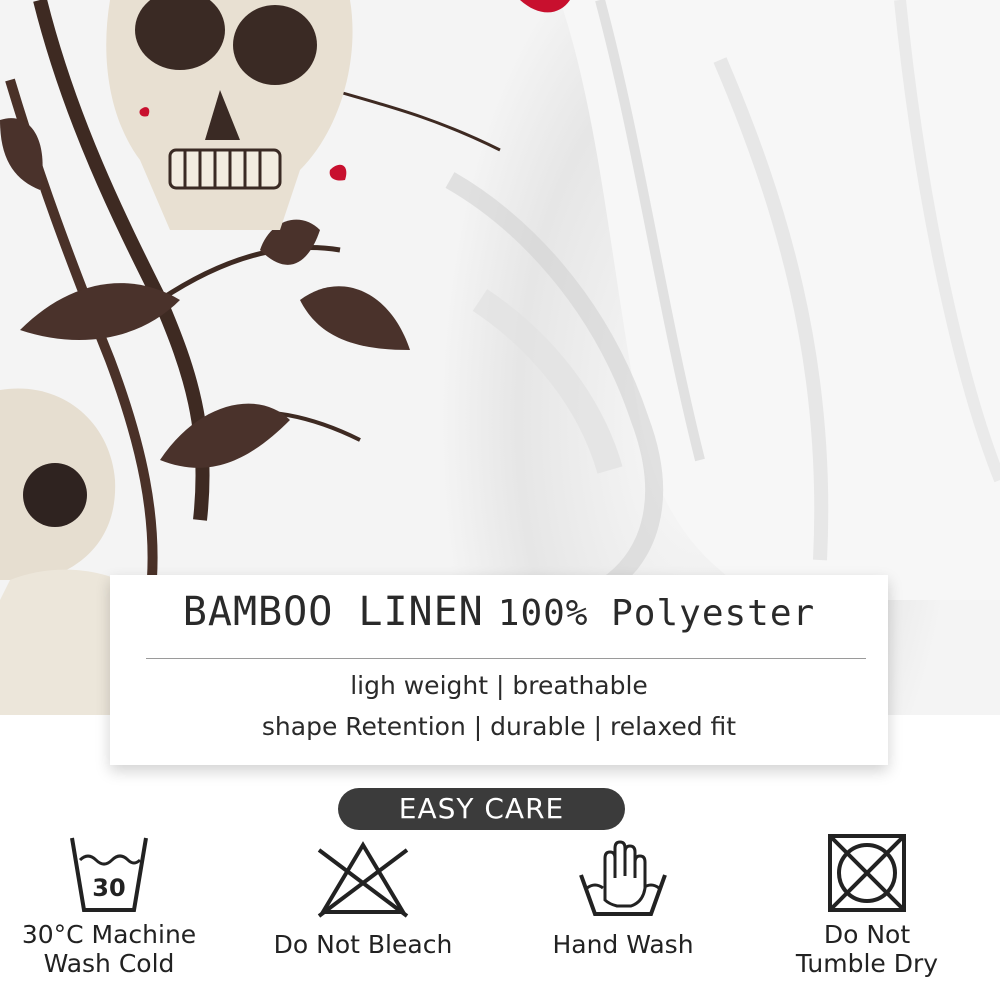  What do you see at coordinates (623, 944) in the screenshot?
I see `care-label-hand-wash: Hand Wash` at bounding box center [623, 944].